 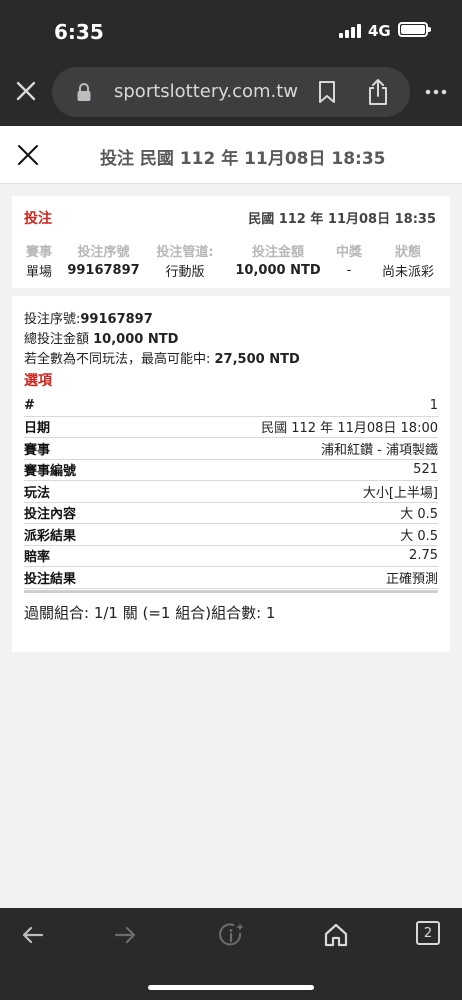 What do you see at coordinates (231, 535) in the screenshot?
I see `table-row: 派彩結果 大 0.5` at bounding box center [231, 535].